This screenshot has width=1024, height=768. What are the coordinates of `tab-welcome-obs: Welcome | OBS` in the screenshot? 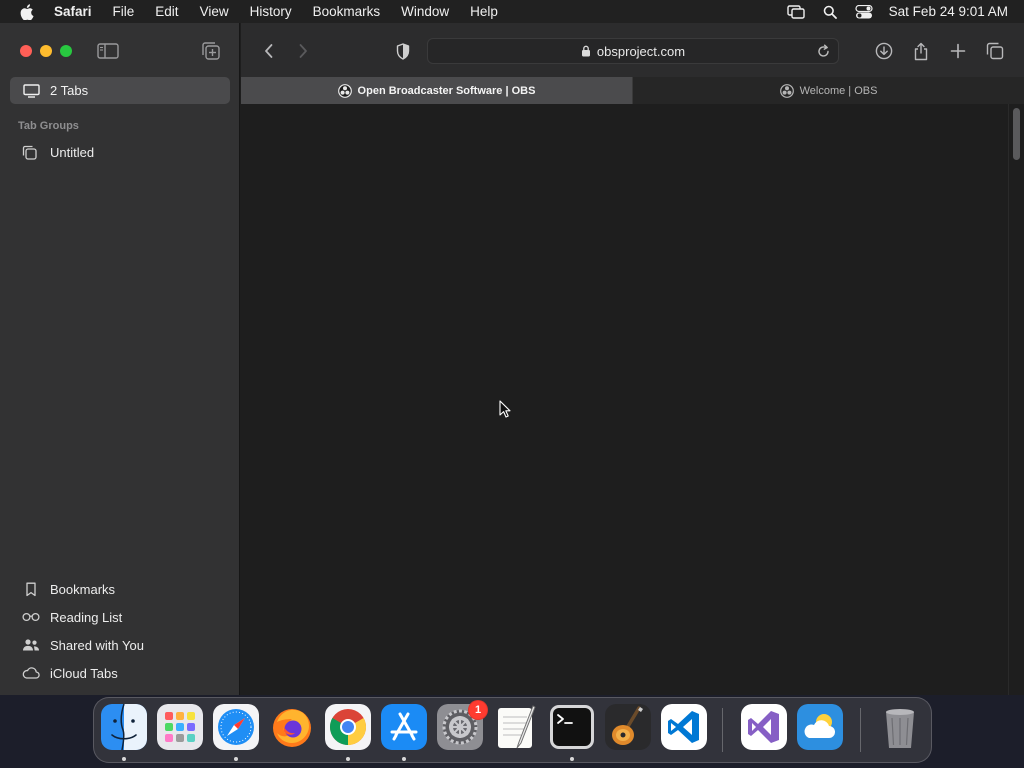 It's located at (828, 90).